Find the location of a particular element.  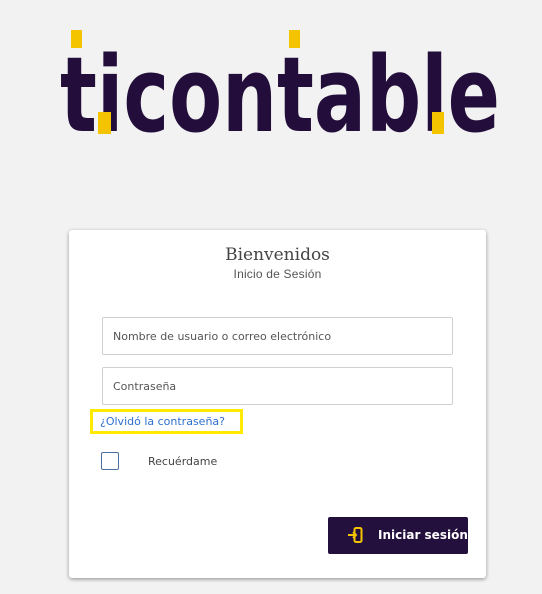

forgot-password-link: ¿Olvidó la contraseña? is located at coordinates (162, 421).